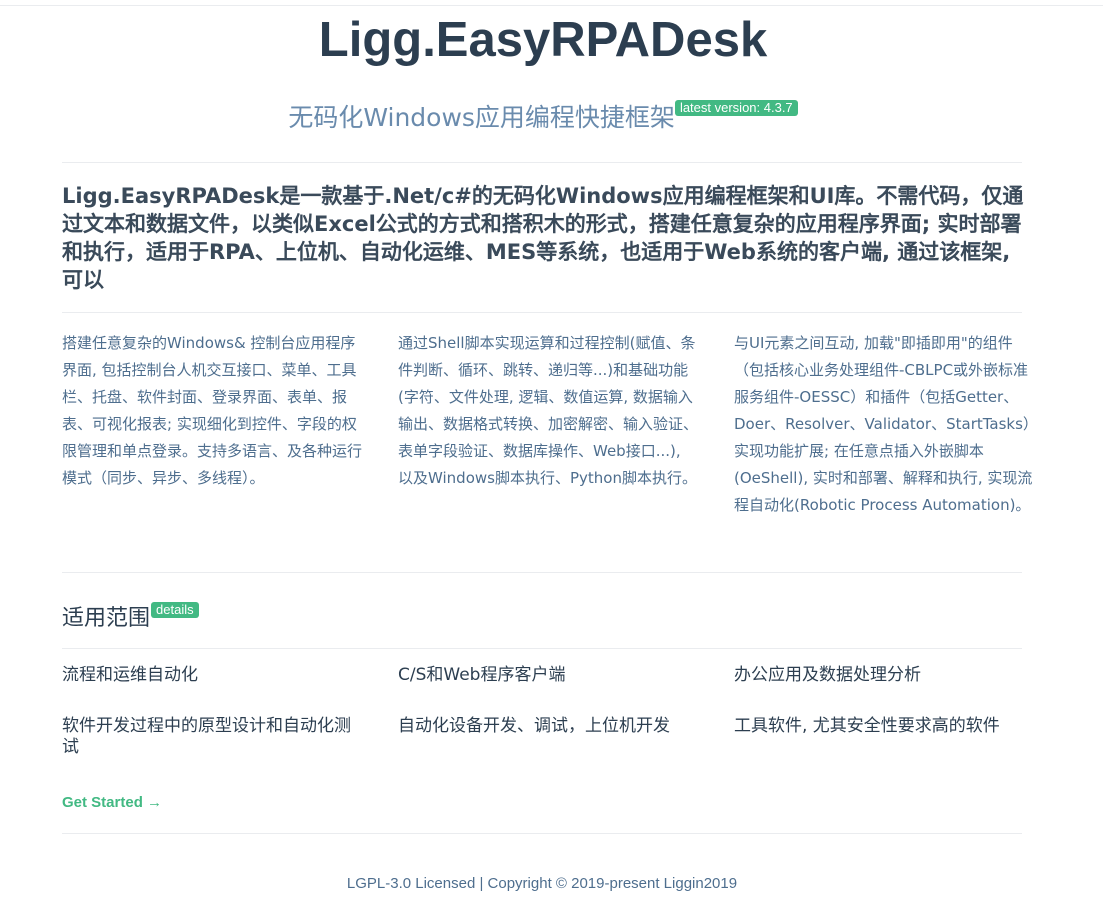 The image size is (1103, 911). Describe the element at coordinates (482, 675) in the screenshot. I see `scope-item: C/S和Web程序客户端` at that location.